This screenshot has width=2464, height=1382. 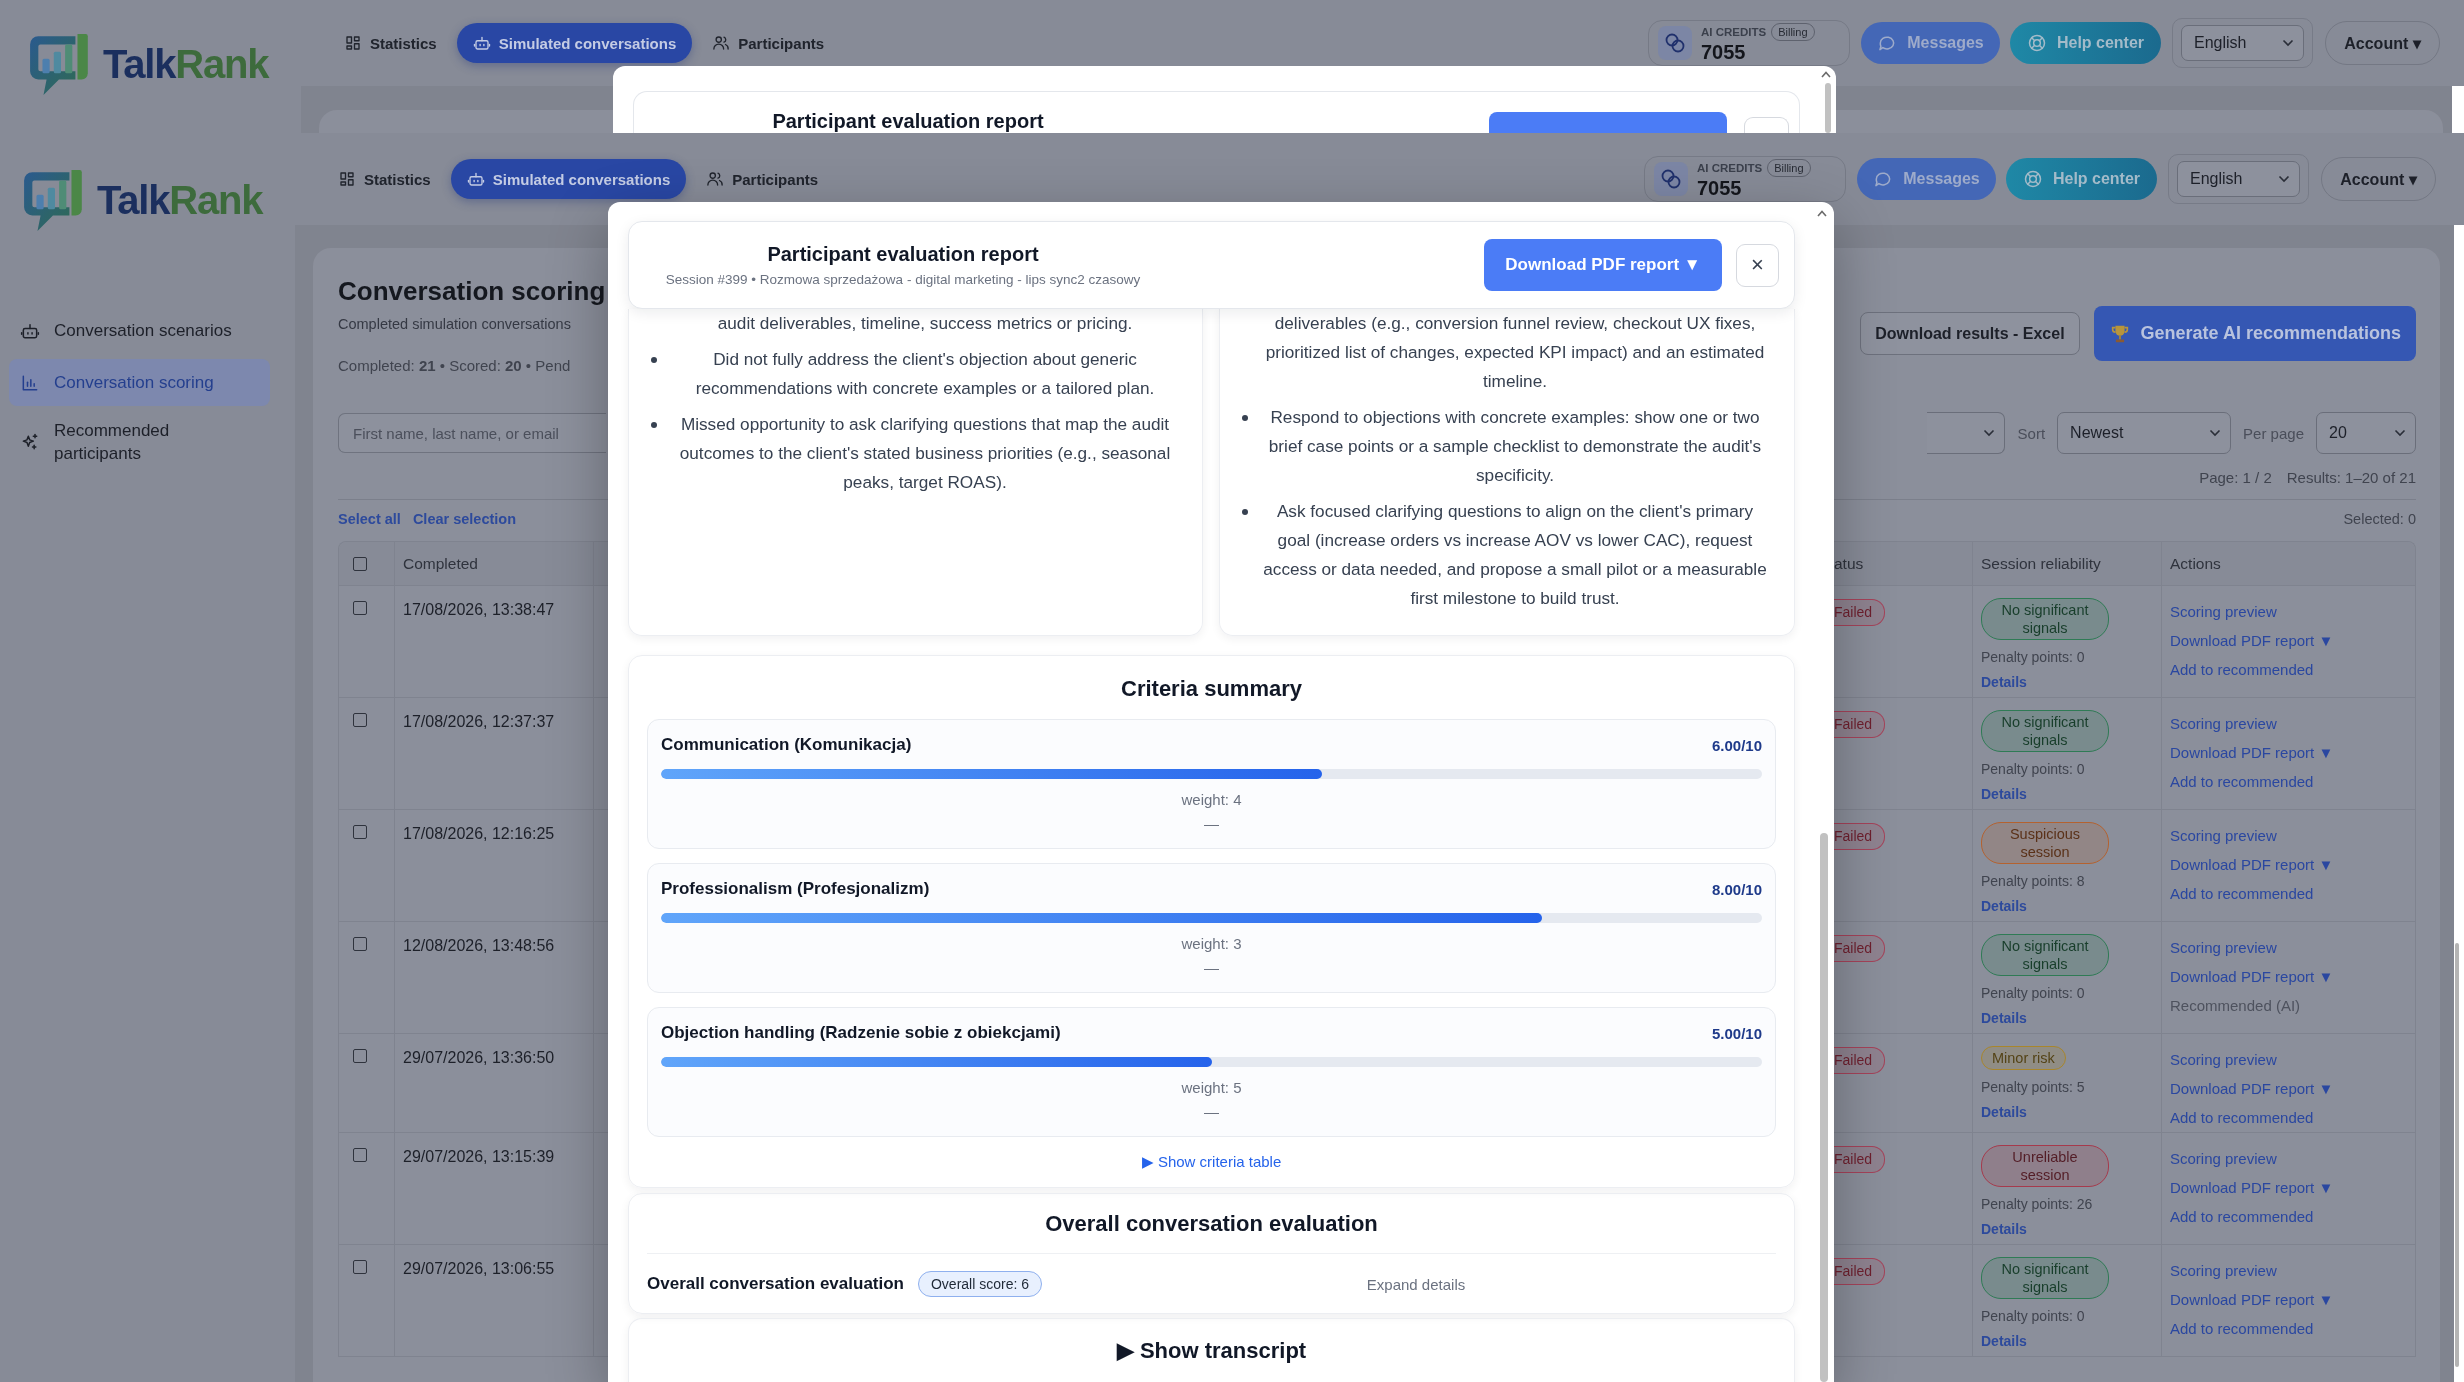 What do you see at coordinates (1970, 333) in the screenshot?
I see `export-button: Download results - Excel` at bounding box center [1970, 333].